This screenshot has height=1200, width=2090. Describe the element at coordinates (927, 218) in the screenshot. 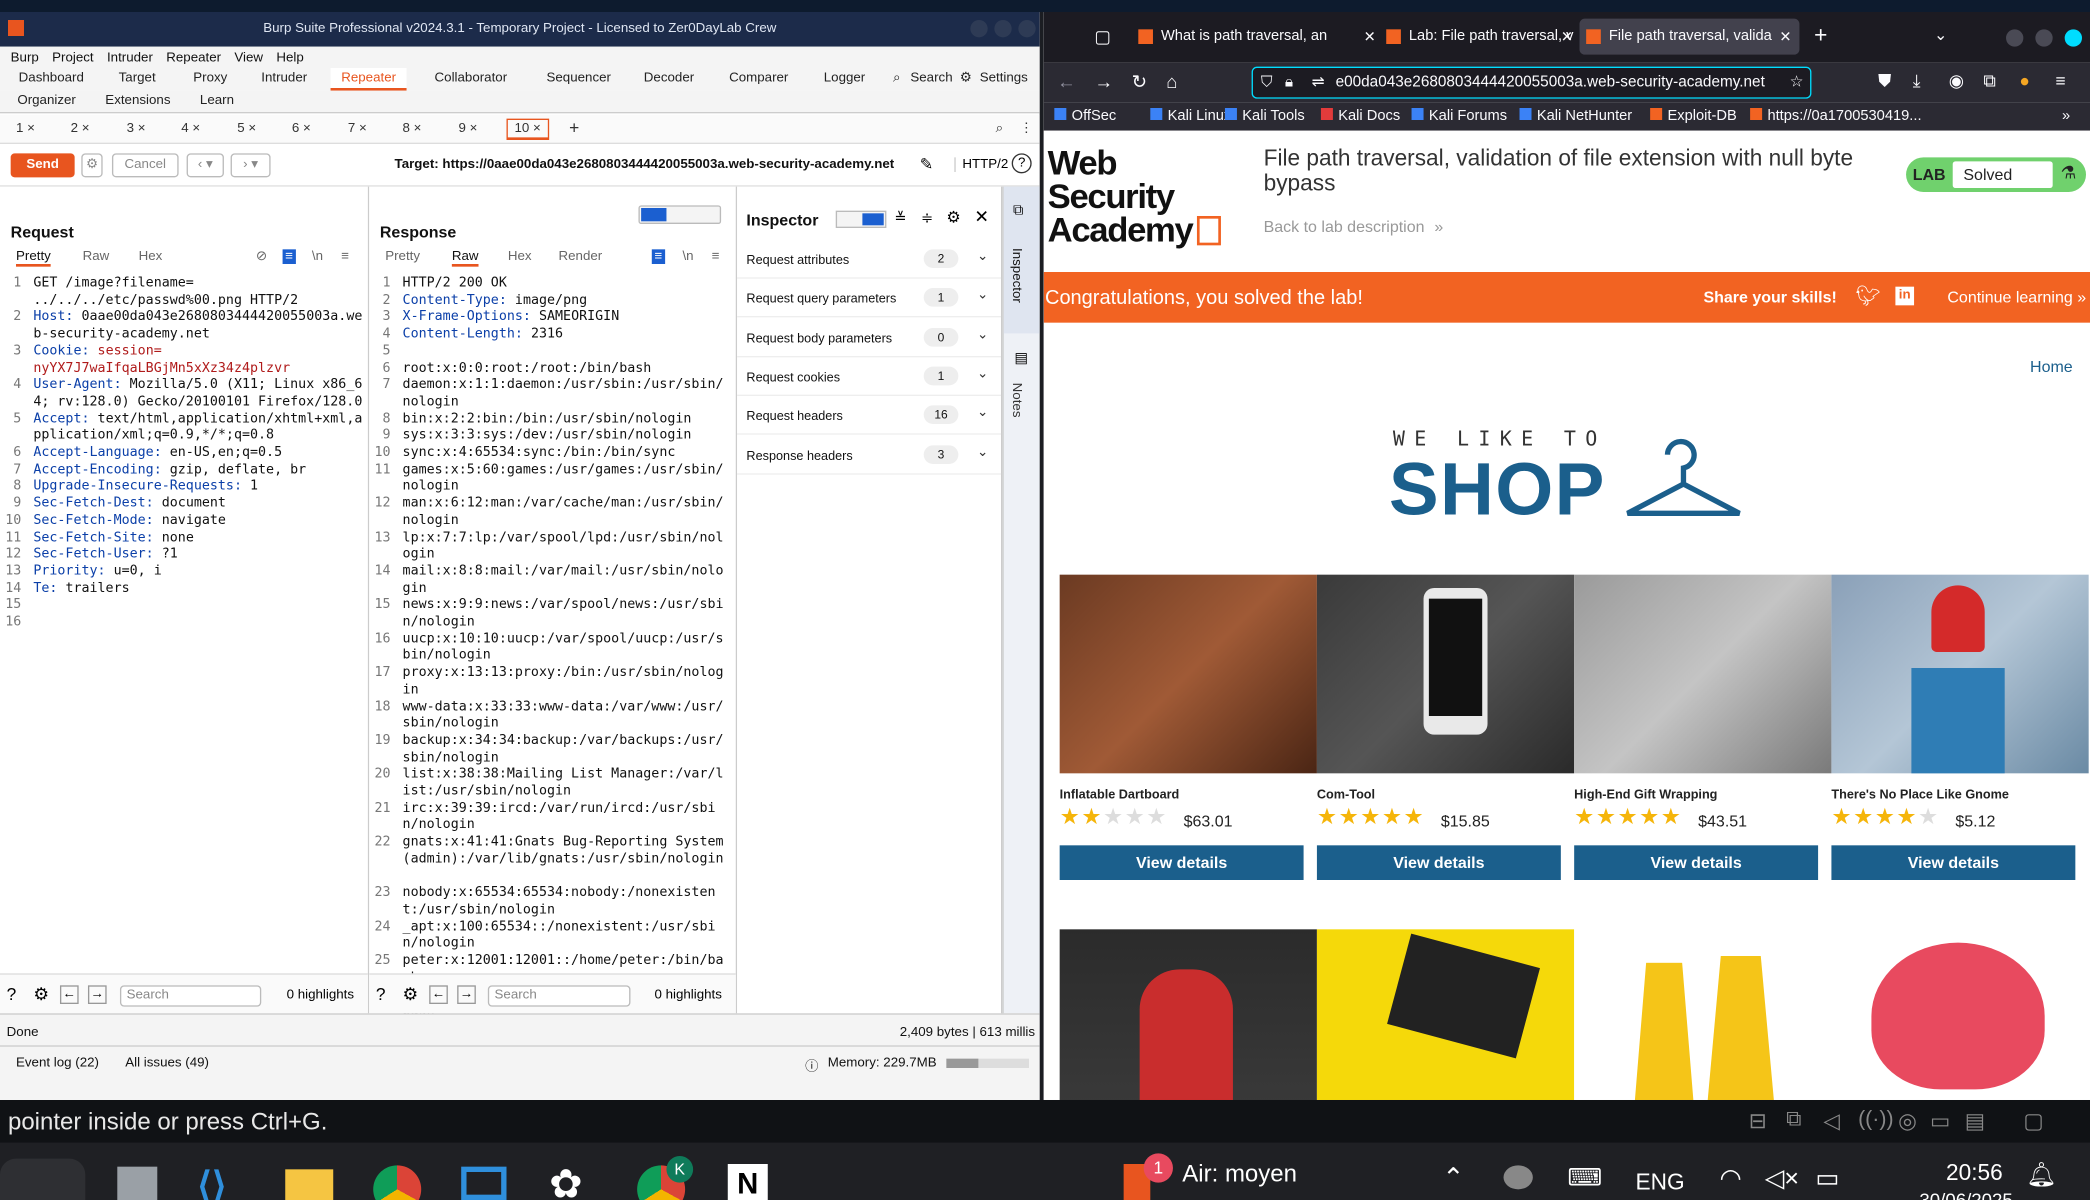

I see `collapse-icon: ≑` at that location.